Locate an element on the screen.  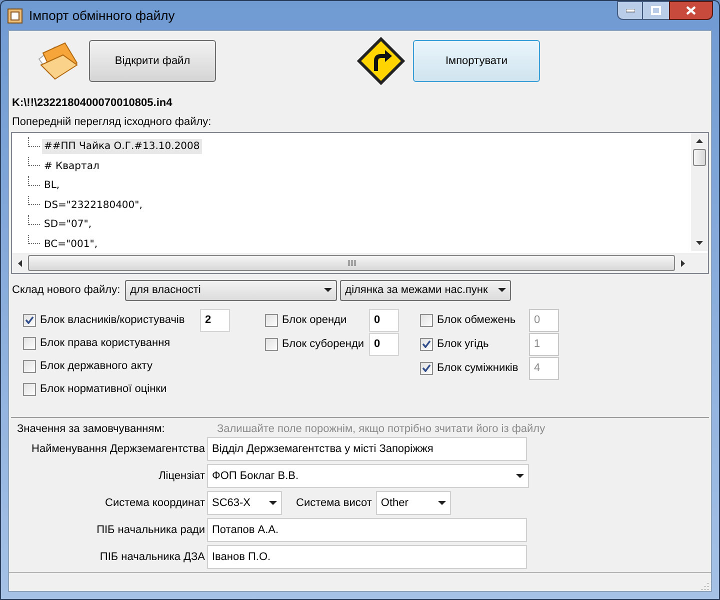
app-icon is located at coordinates (15, 16).